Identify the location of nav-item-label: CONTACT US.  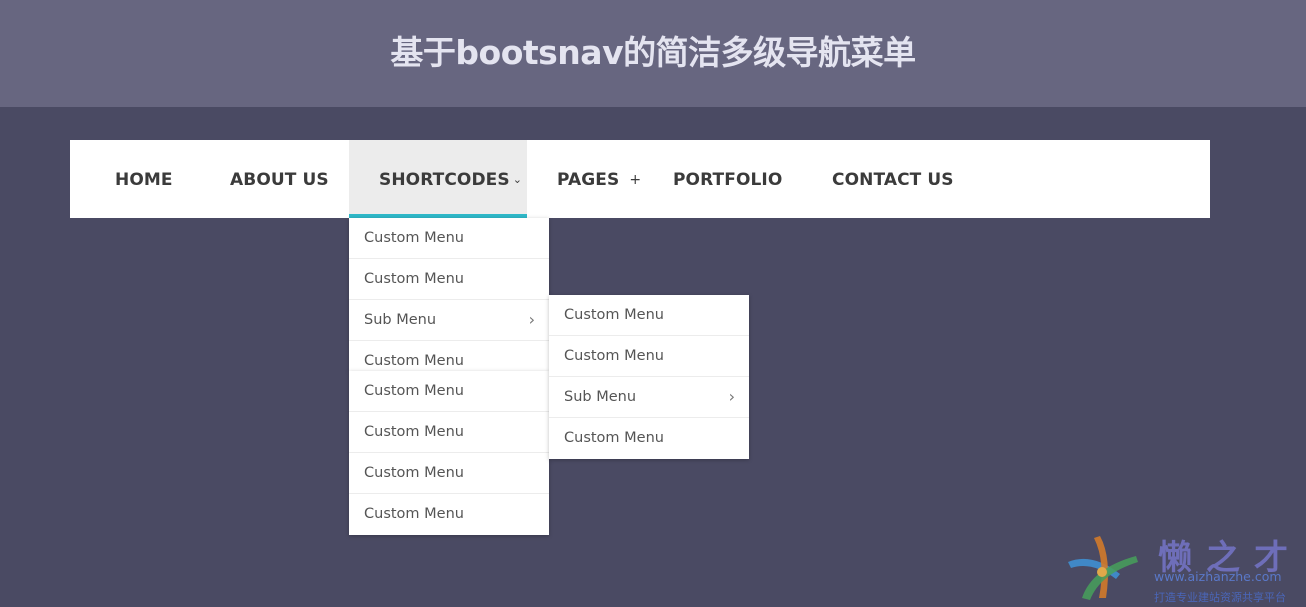
(893, 180).